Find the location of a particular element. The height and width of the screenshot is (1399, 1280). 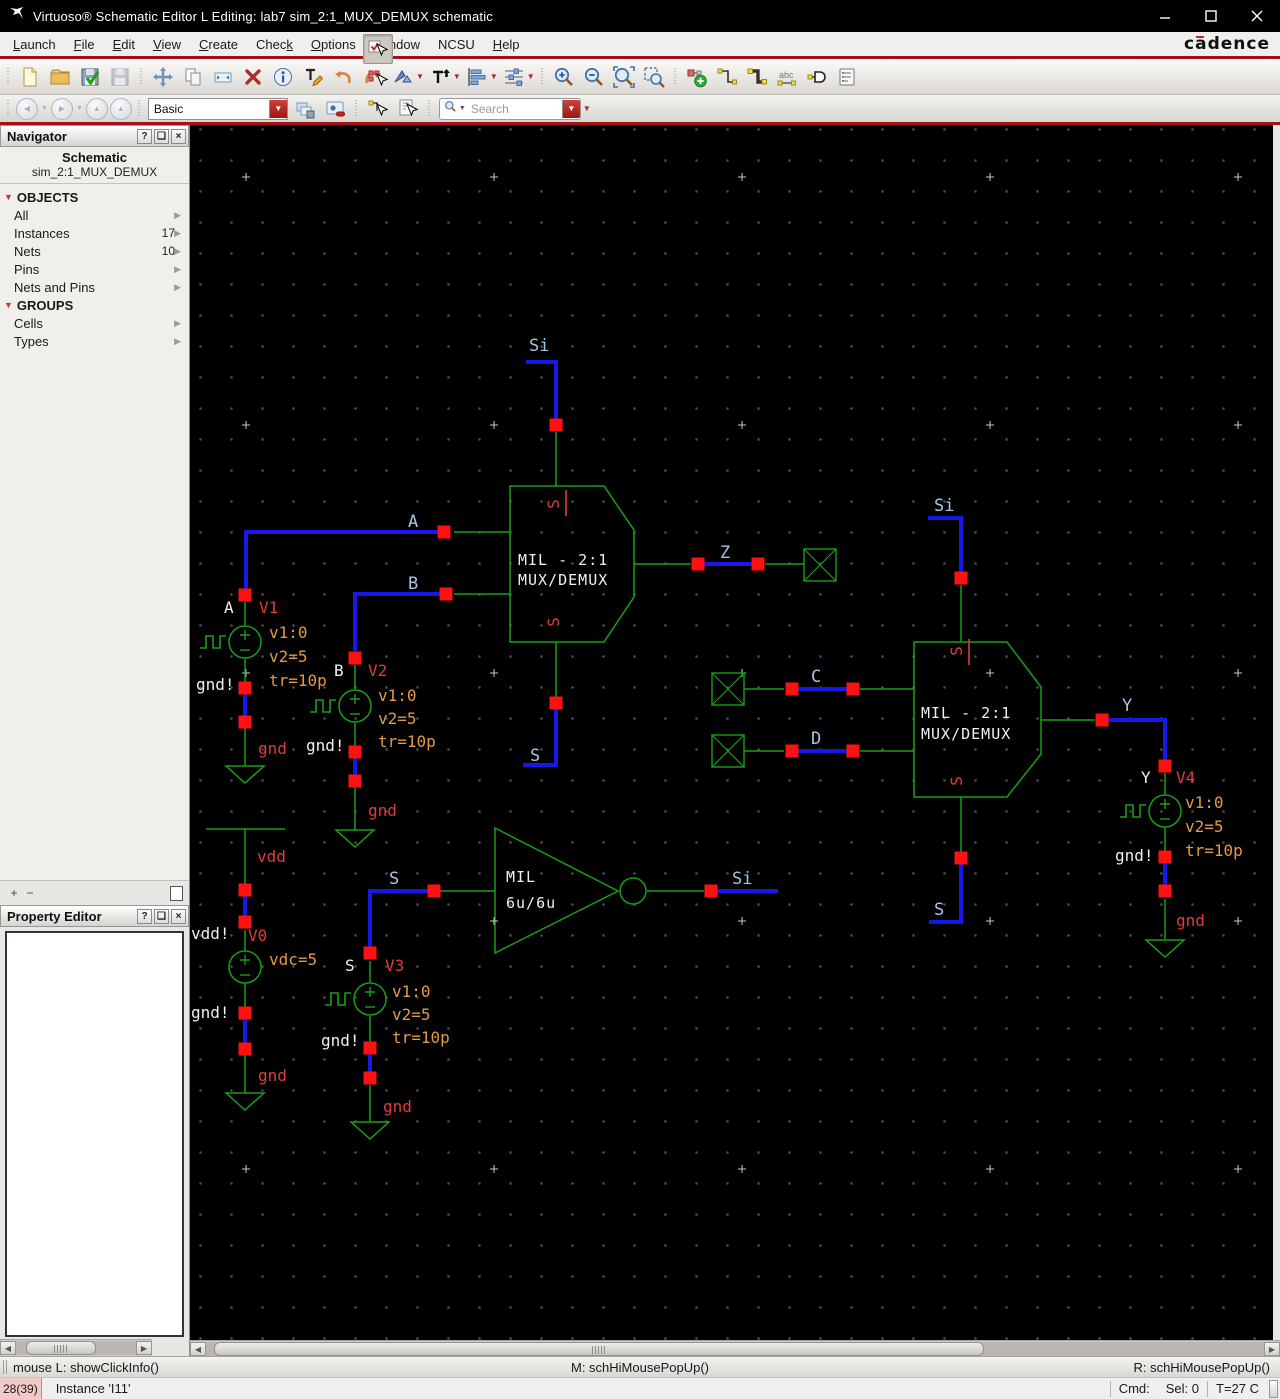

workspace-combo-dropdown-icon: ▼ is located at coordinates (277, 108).